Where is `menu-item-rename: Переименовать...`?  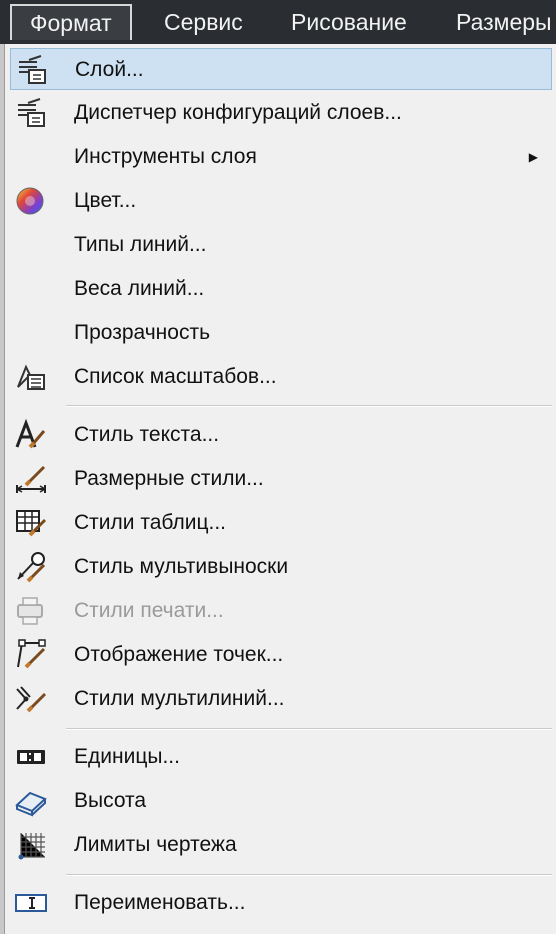 menu-item-rename: Переименовать... is located at coordinates (281, 903).